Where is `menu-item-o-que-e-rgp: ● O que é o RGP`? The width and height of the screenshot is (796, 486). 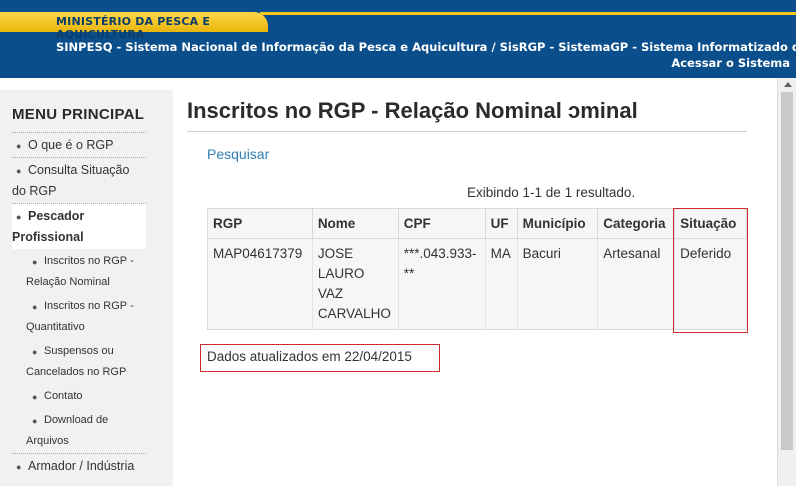
menu-item-o-que-e-rgp: ● O que é o RGP is located at coordinates (79, 144).